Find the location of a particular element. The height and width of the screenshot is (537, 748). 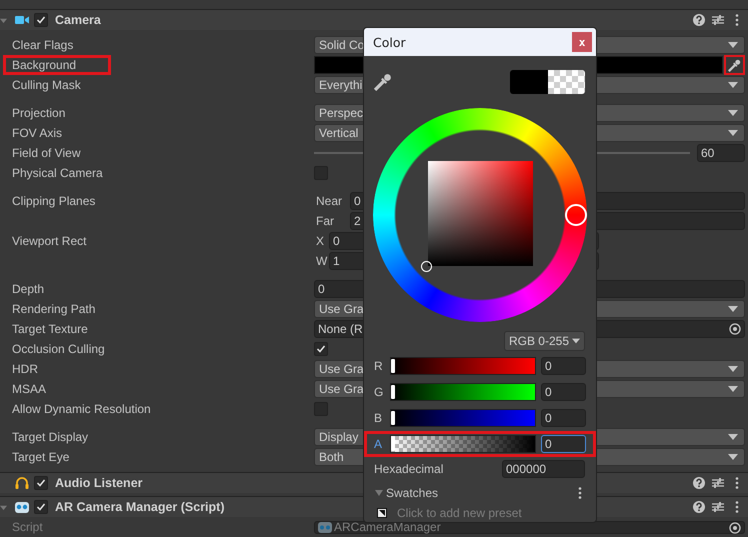

field-label: Target Texture is located at coordinates (50, 329).